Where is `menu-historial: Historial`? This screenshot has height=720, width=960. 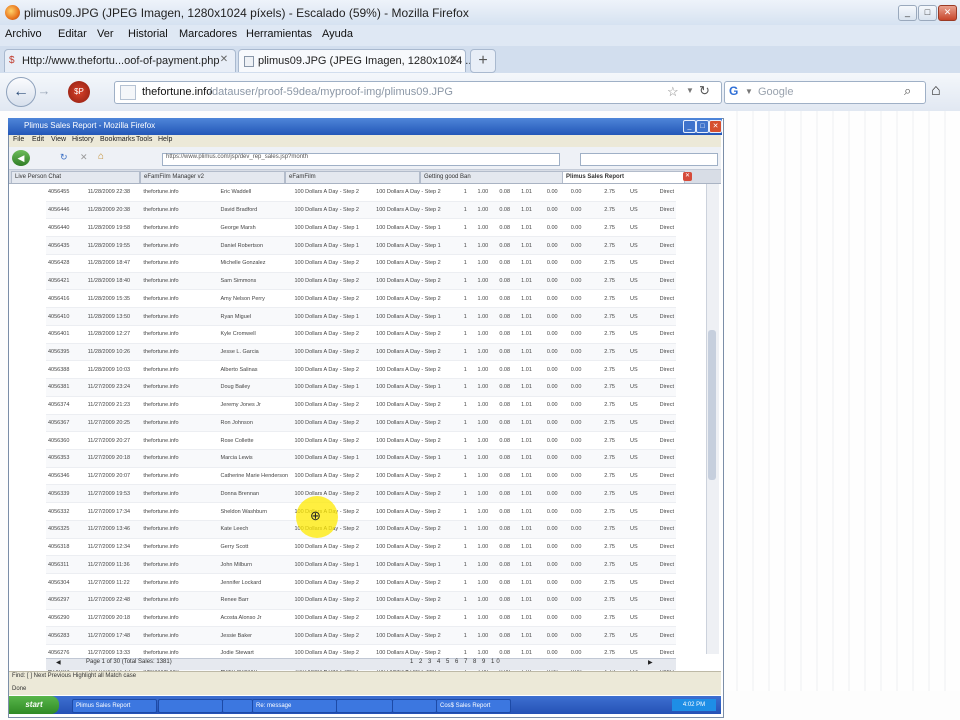 menu-historial: Historial is located at coordinates (148, 34).